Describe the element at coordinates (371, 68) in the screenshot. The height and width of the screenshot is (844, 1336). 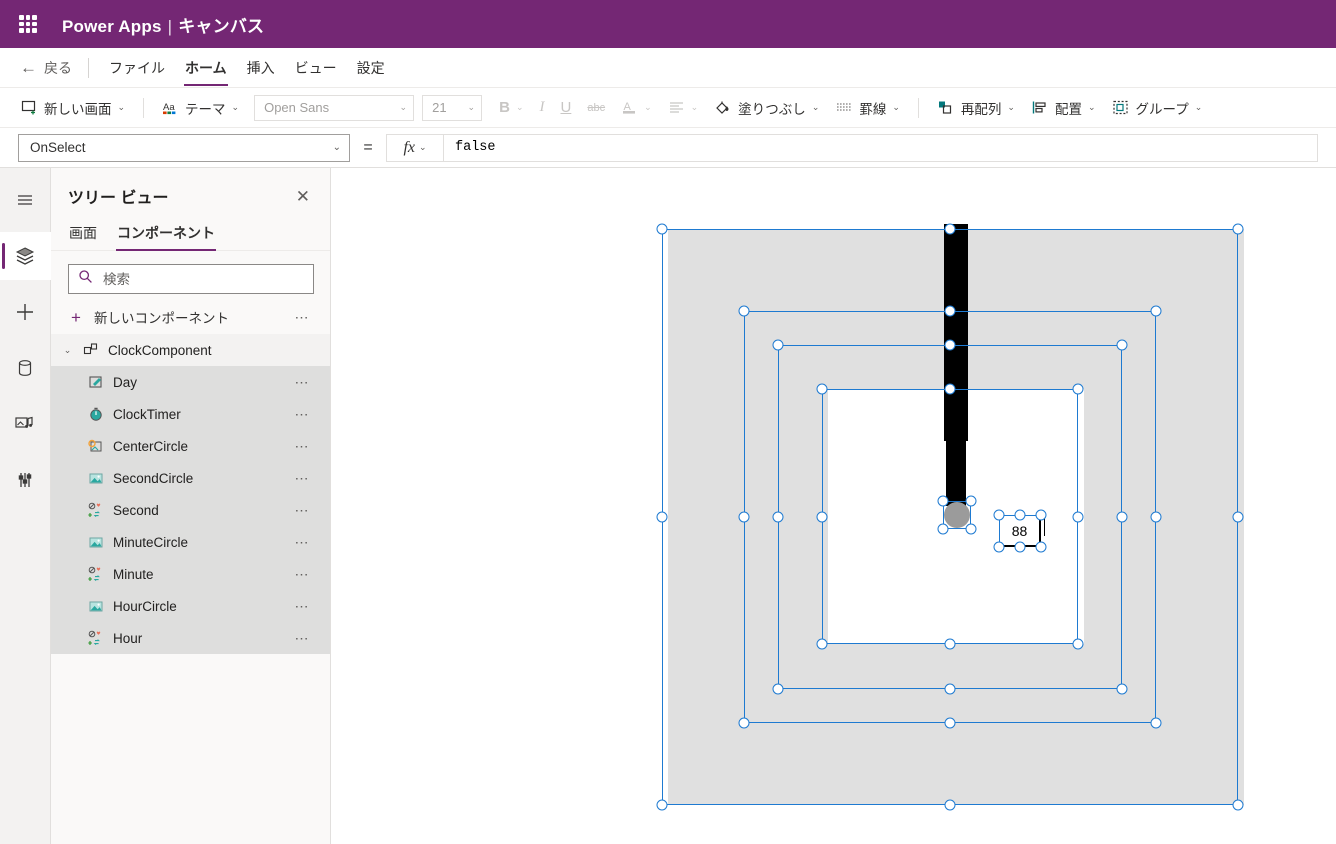
I see `menu-item-settings: 設定` at that location.